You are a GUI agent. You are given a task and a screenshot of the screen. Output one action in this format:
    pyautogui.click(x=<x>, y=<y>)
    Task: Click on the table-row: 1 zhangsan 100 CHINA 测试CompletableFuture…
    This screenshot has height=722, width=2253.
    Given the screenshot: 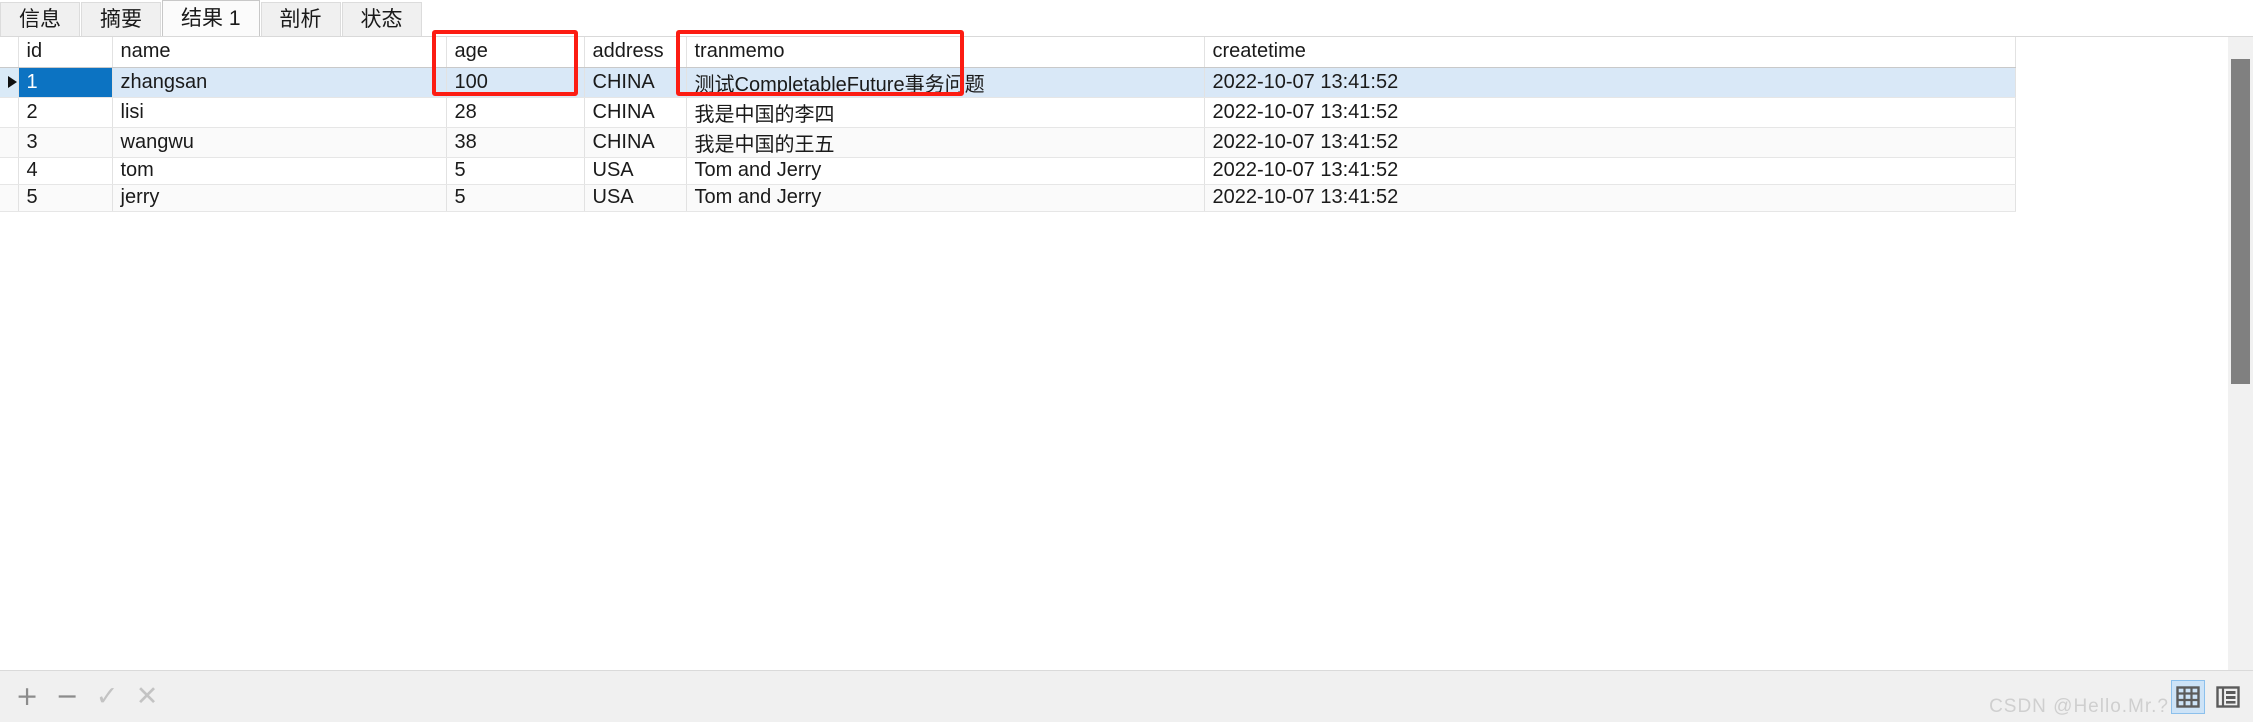 What is the action you would take?
    pyautogui.click(x=1008, y=82)
    